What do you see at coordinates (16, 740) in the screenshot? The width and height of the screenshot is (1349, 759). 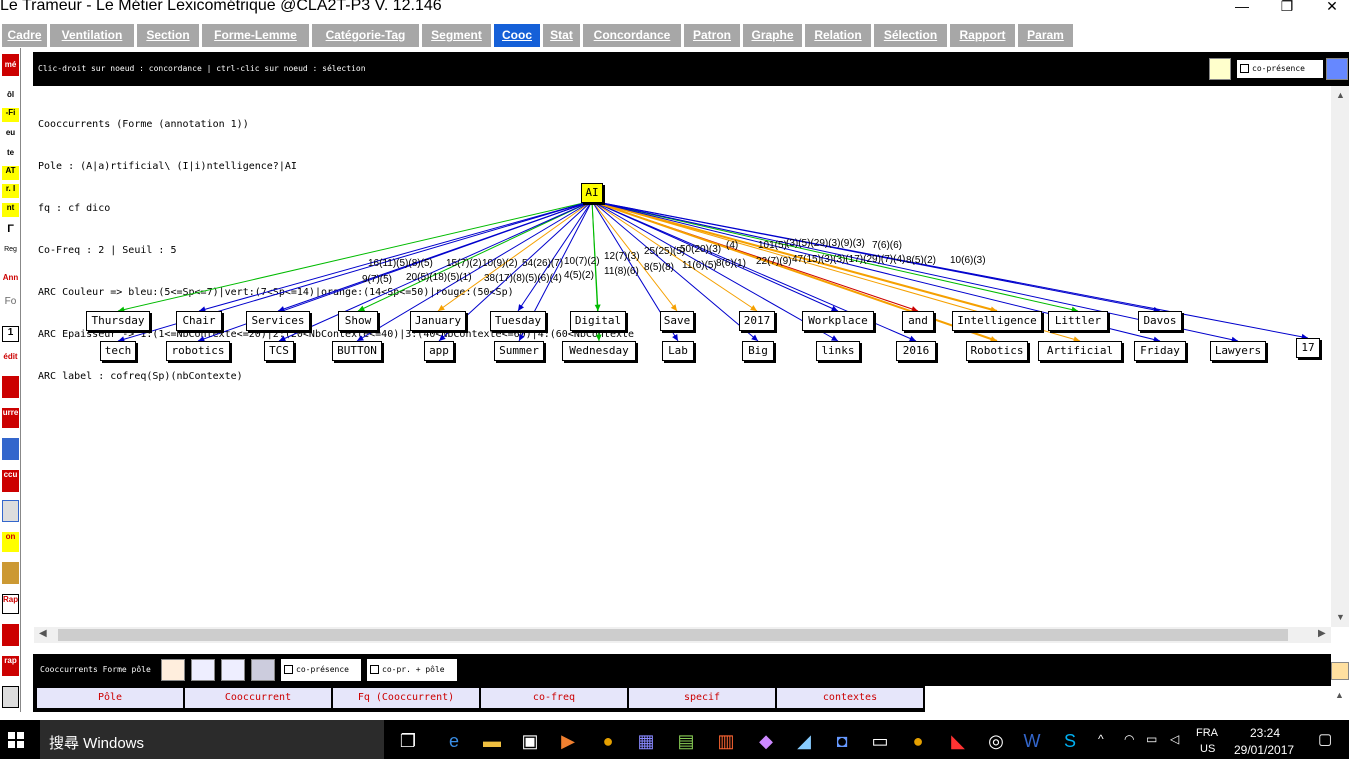 I see `windows-start-icon` at bounding box center [16, 740].